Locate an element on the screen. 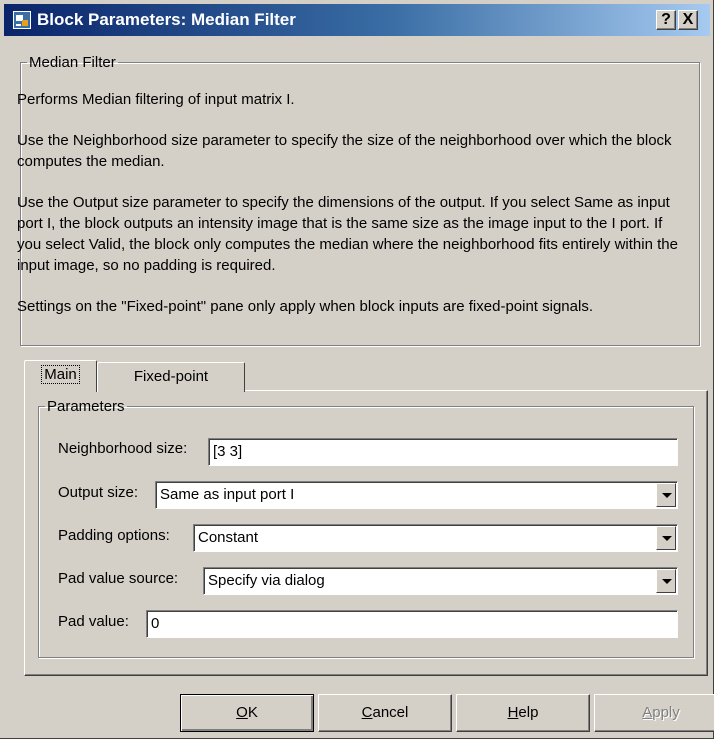  help-button: Help is located at coordinates (523, 713).